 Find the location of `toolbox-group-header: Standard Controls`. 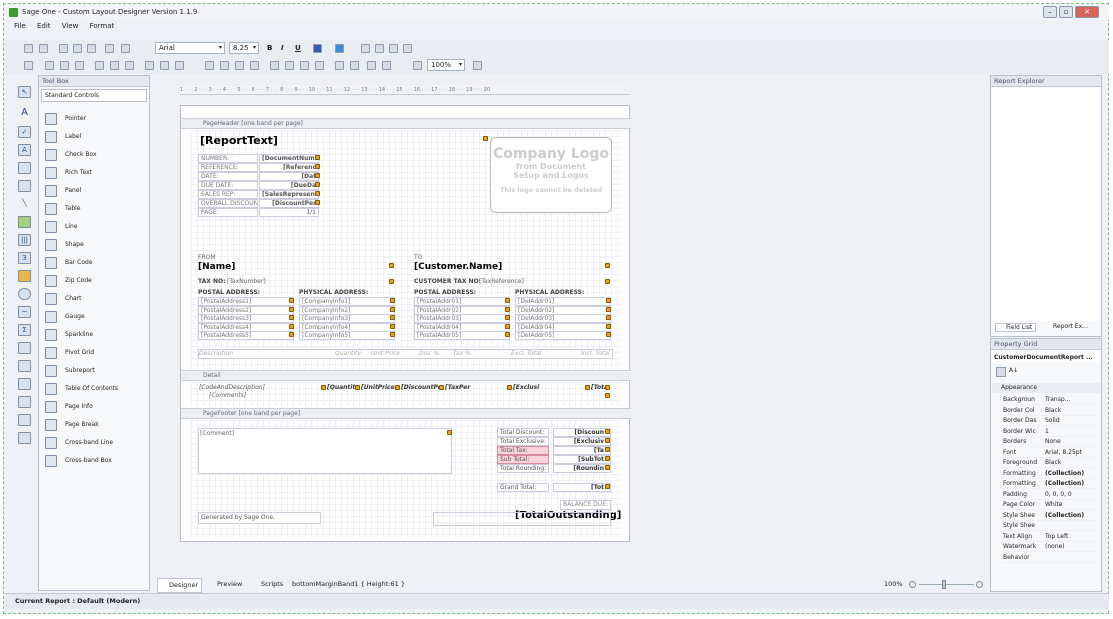

toolbox-group-header: Standard Controls is located at coordinates (94, 95).